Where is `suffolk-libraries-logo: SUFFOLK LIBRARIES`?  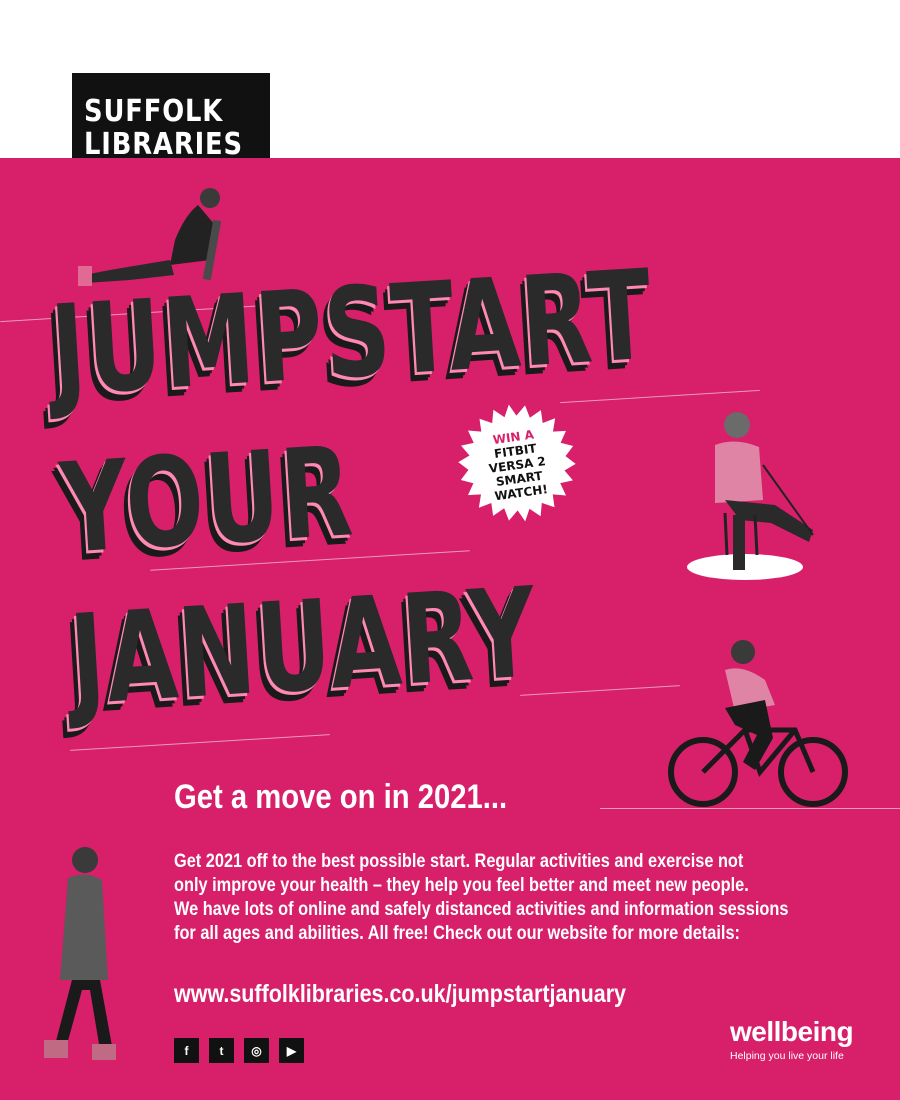
suffolk-libraries-logo: SUFFOLK LIBRARIES is located at coordinates (171, 115).